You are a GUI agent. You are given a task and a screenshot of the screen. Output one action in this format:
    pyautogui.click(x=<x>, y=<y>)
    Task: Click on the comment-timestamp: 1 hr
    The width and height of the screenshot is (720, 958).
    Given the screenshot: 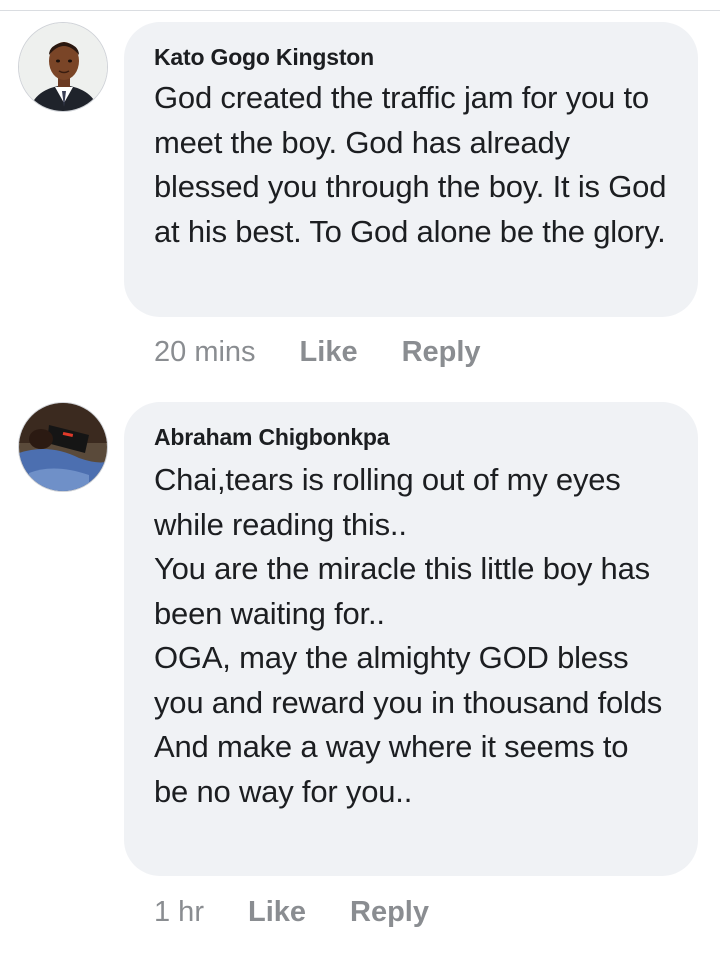 What is the action you would take?
    pyautogui.click(x=179, y=912)
    